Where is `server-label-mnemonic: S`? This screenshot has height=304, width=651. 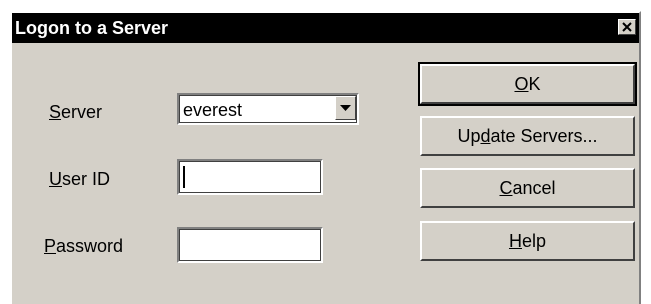 server-label-mnemonic: S is located at coordinates (55, 112).